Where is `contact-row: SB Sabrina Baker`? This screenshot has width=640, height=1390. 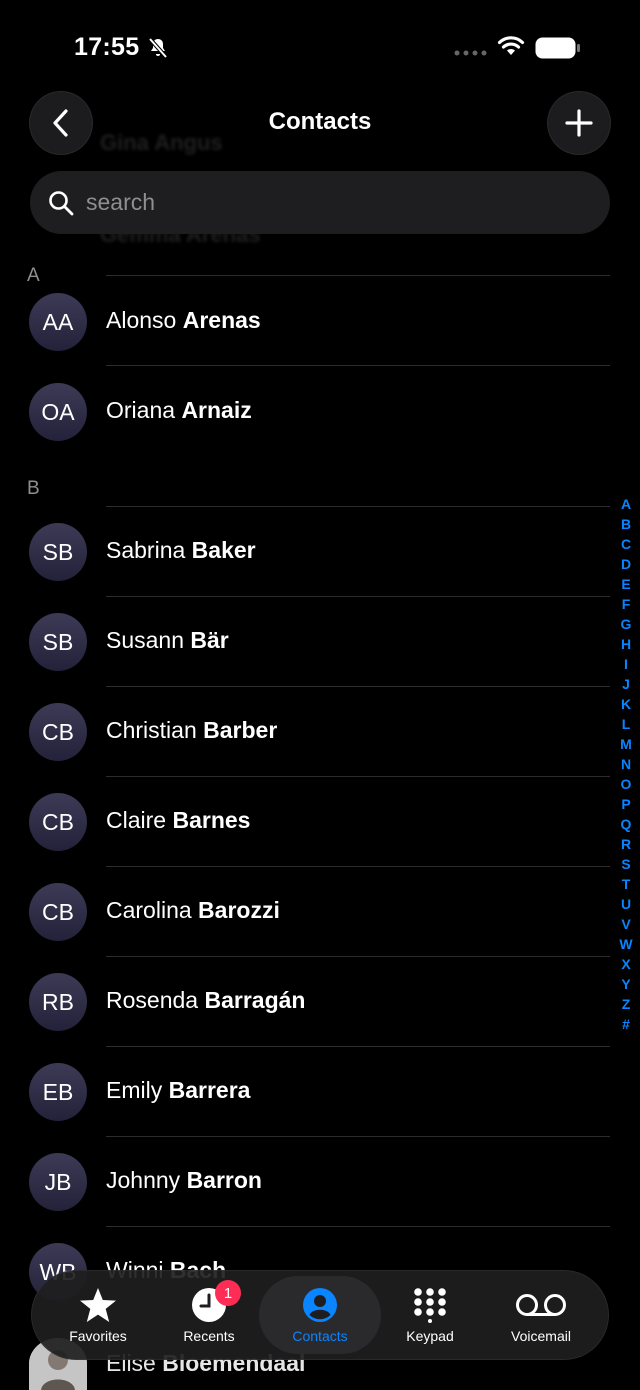 contact-row: SB Sabrina Baker is located at coordinates (306, 552).